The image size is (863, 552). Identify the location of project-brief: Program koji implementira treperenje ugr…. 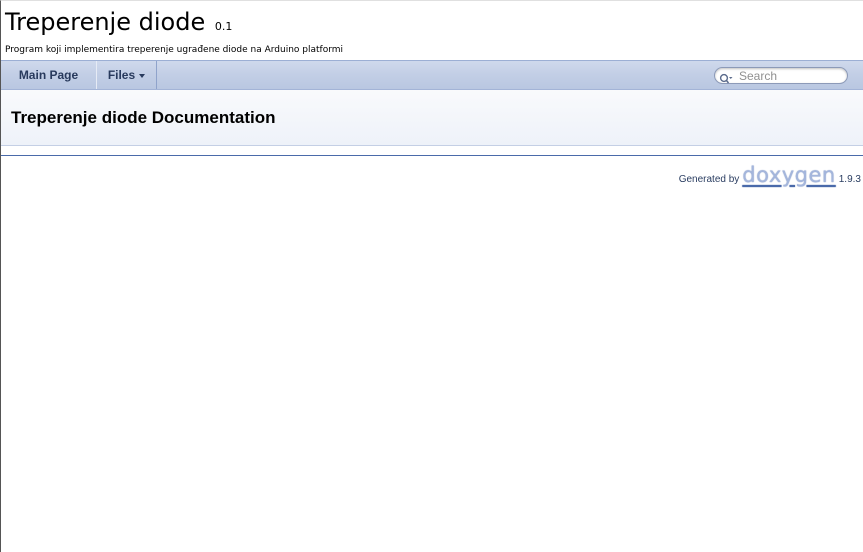
(174, 50).